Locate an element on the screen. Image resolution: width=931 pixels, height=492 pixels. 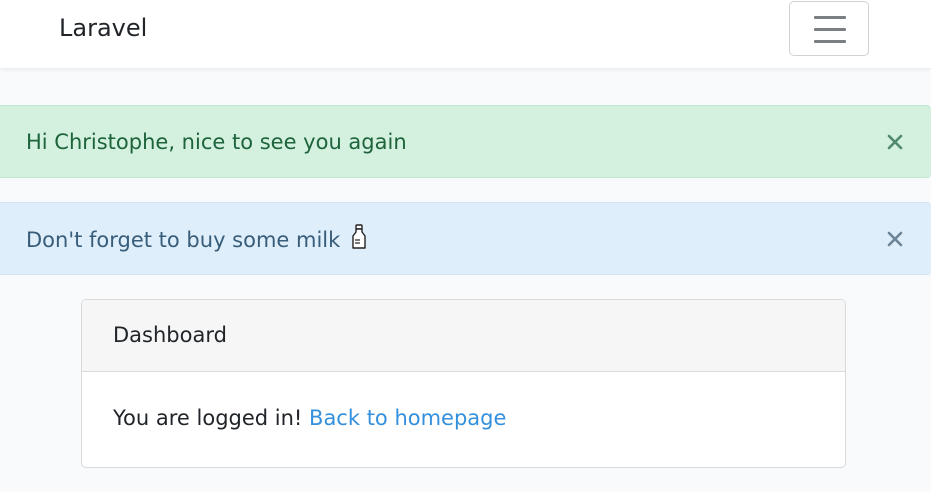
navbar-brand: Laravel is located at coordinates (103, 28).